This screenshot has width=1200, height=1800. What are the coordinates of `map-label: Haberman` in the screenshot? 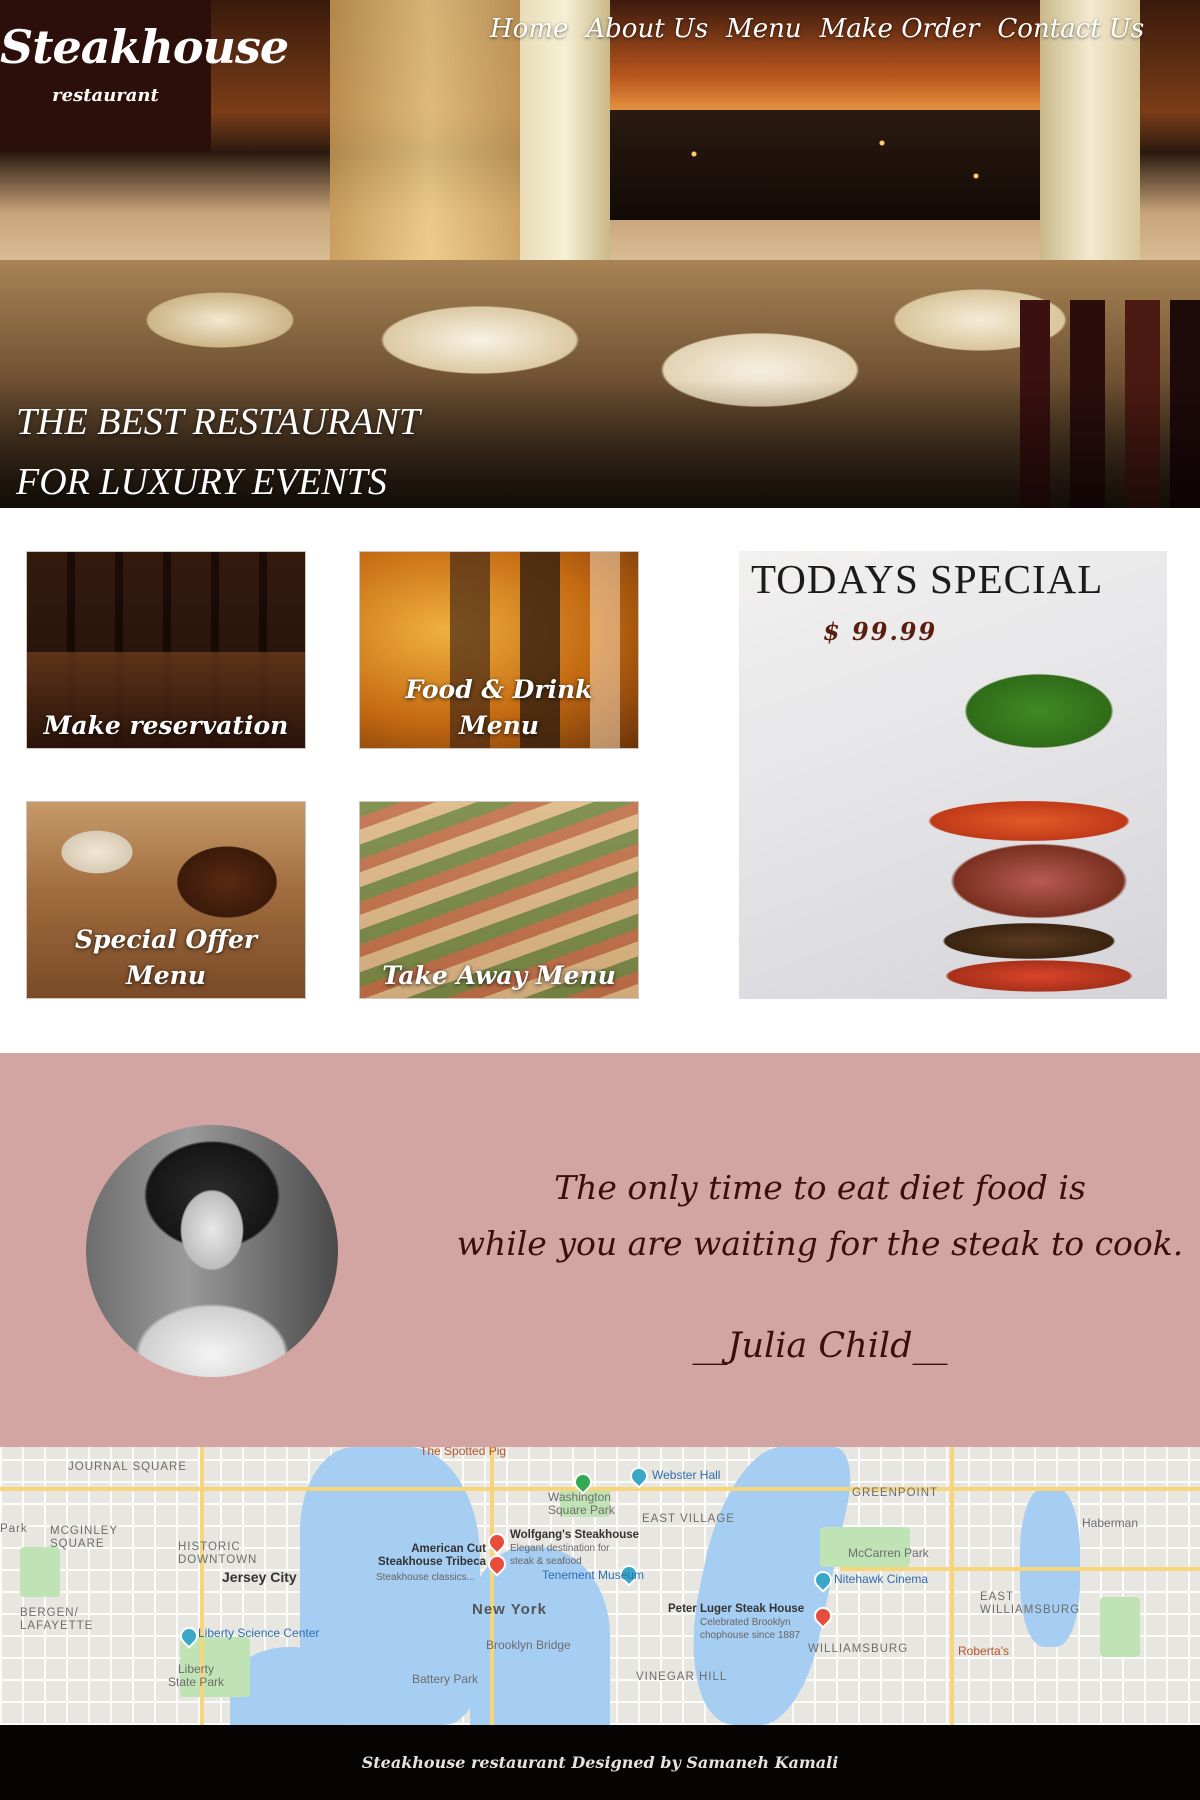 It's located at (1110, 1523).